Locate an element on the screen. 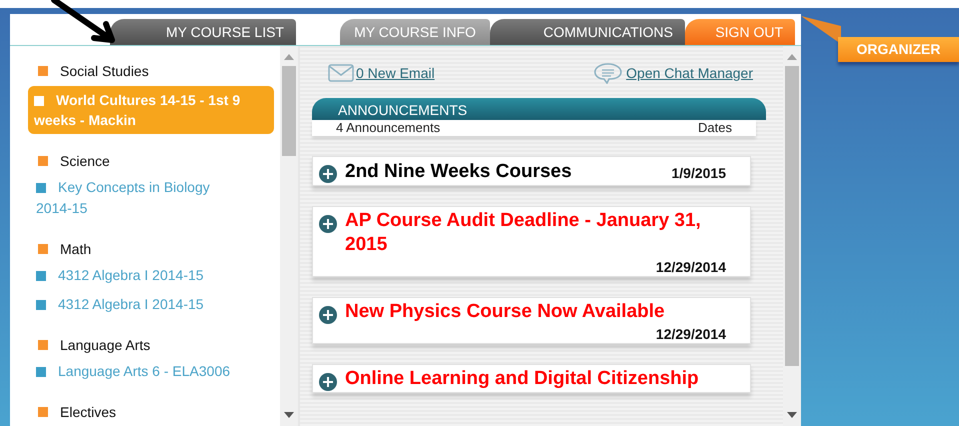 This screenshot has width=959, height=426. announcement-title: 2nd Nine Weeks Courses is located at coordinates (458, 171).